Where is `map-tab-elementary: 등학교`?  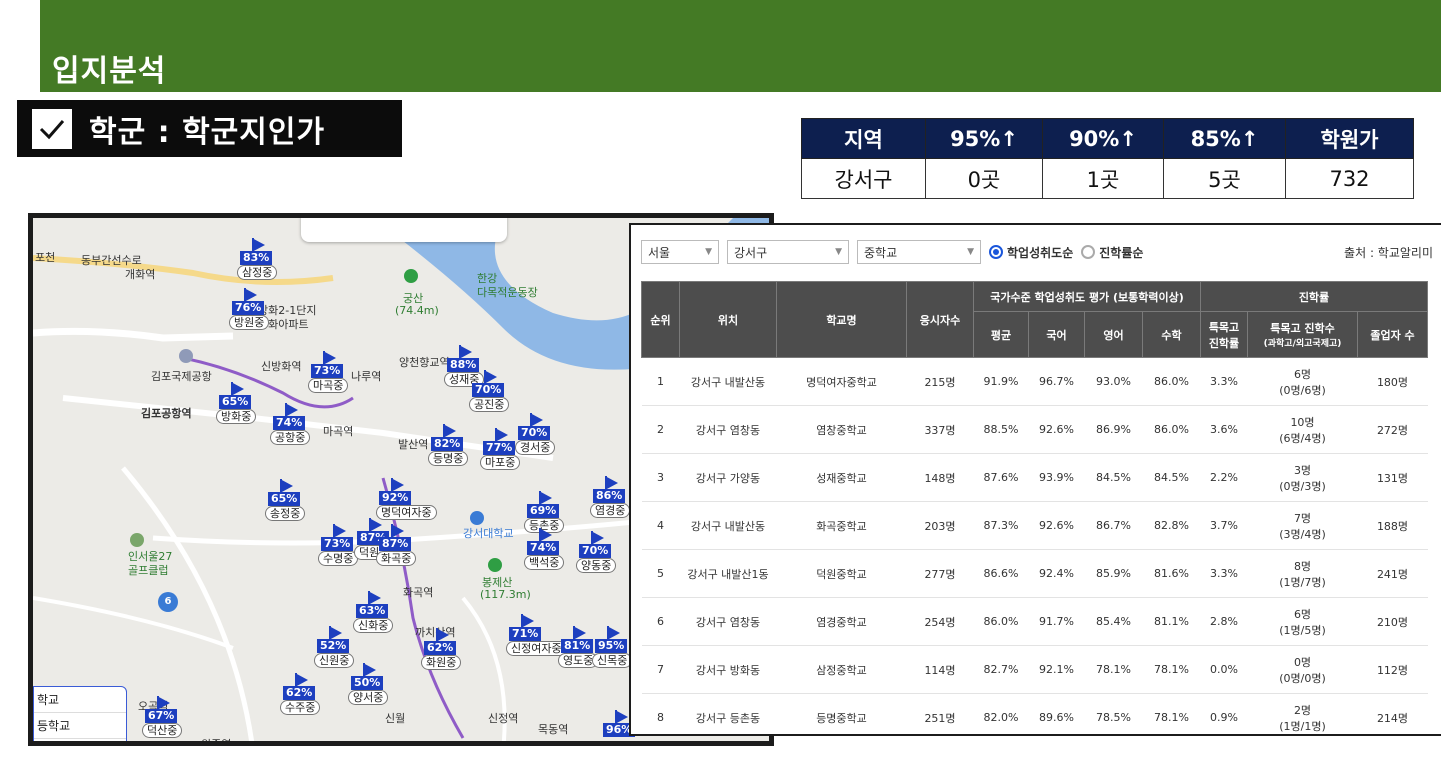 map-tab-elementary: 등학교 is located at coordinates (80, 726).